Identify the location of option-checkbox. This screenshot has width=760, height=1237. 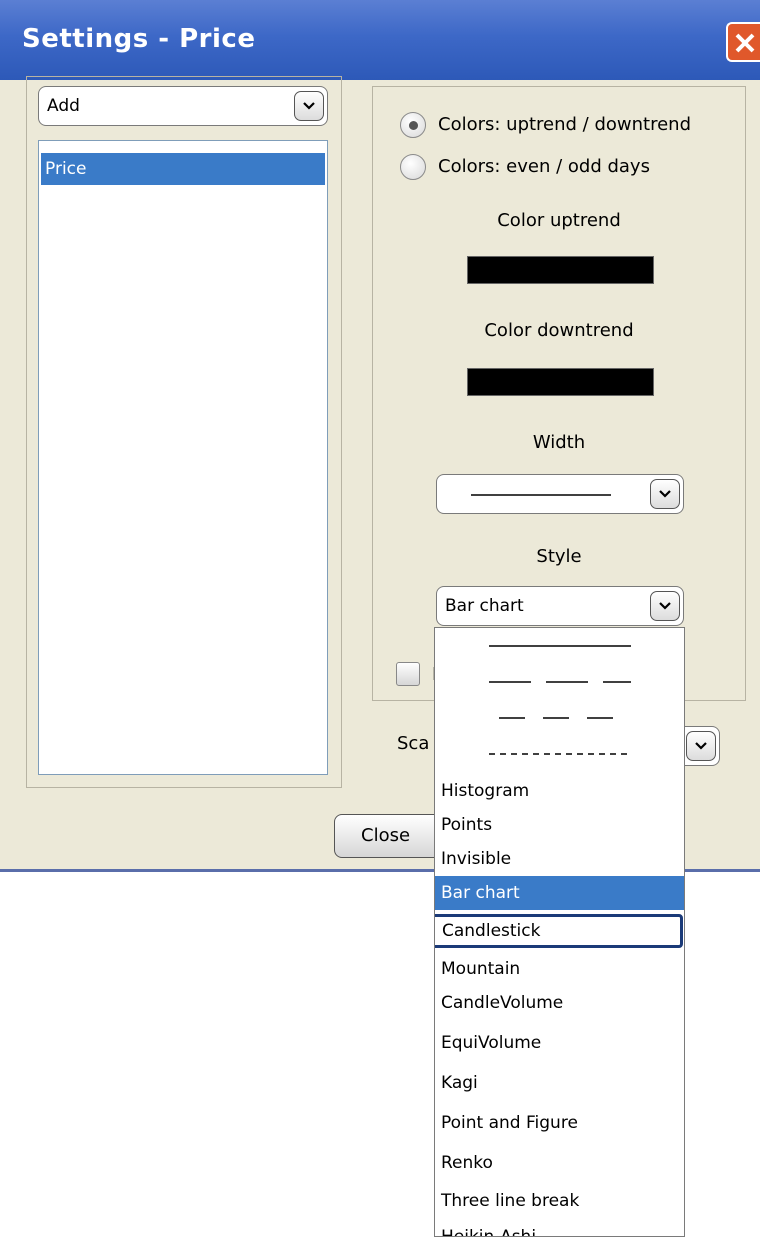
(408, 674).